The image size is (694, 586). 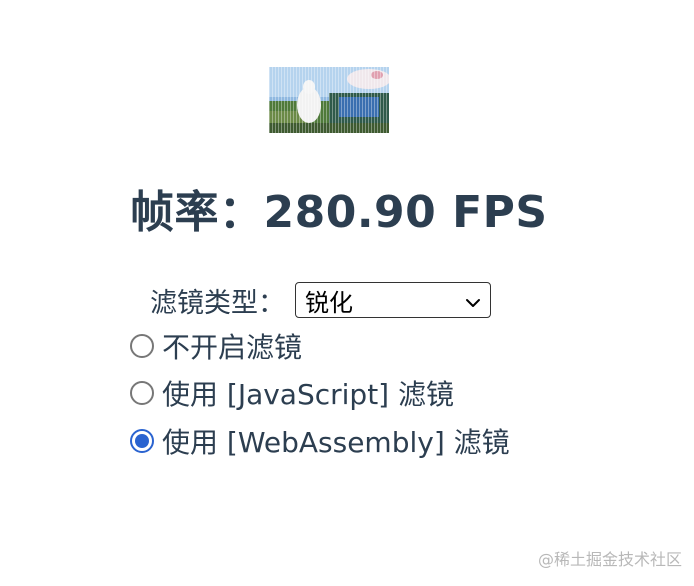 I want to click on fps-display: 帧率：280.90 FPS, so click(x=339, y=208).